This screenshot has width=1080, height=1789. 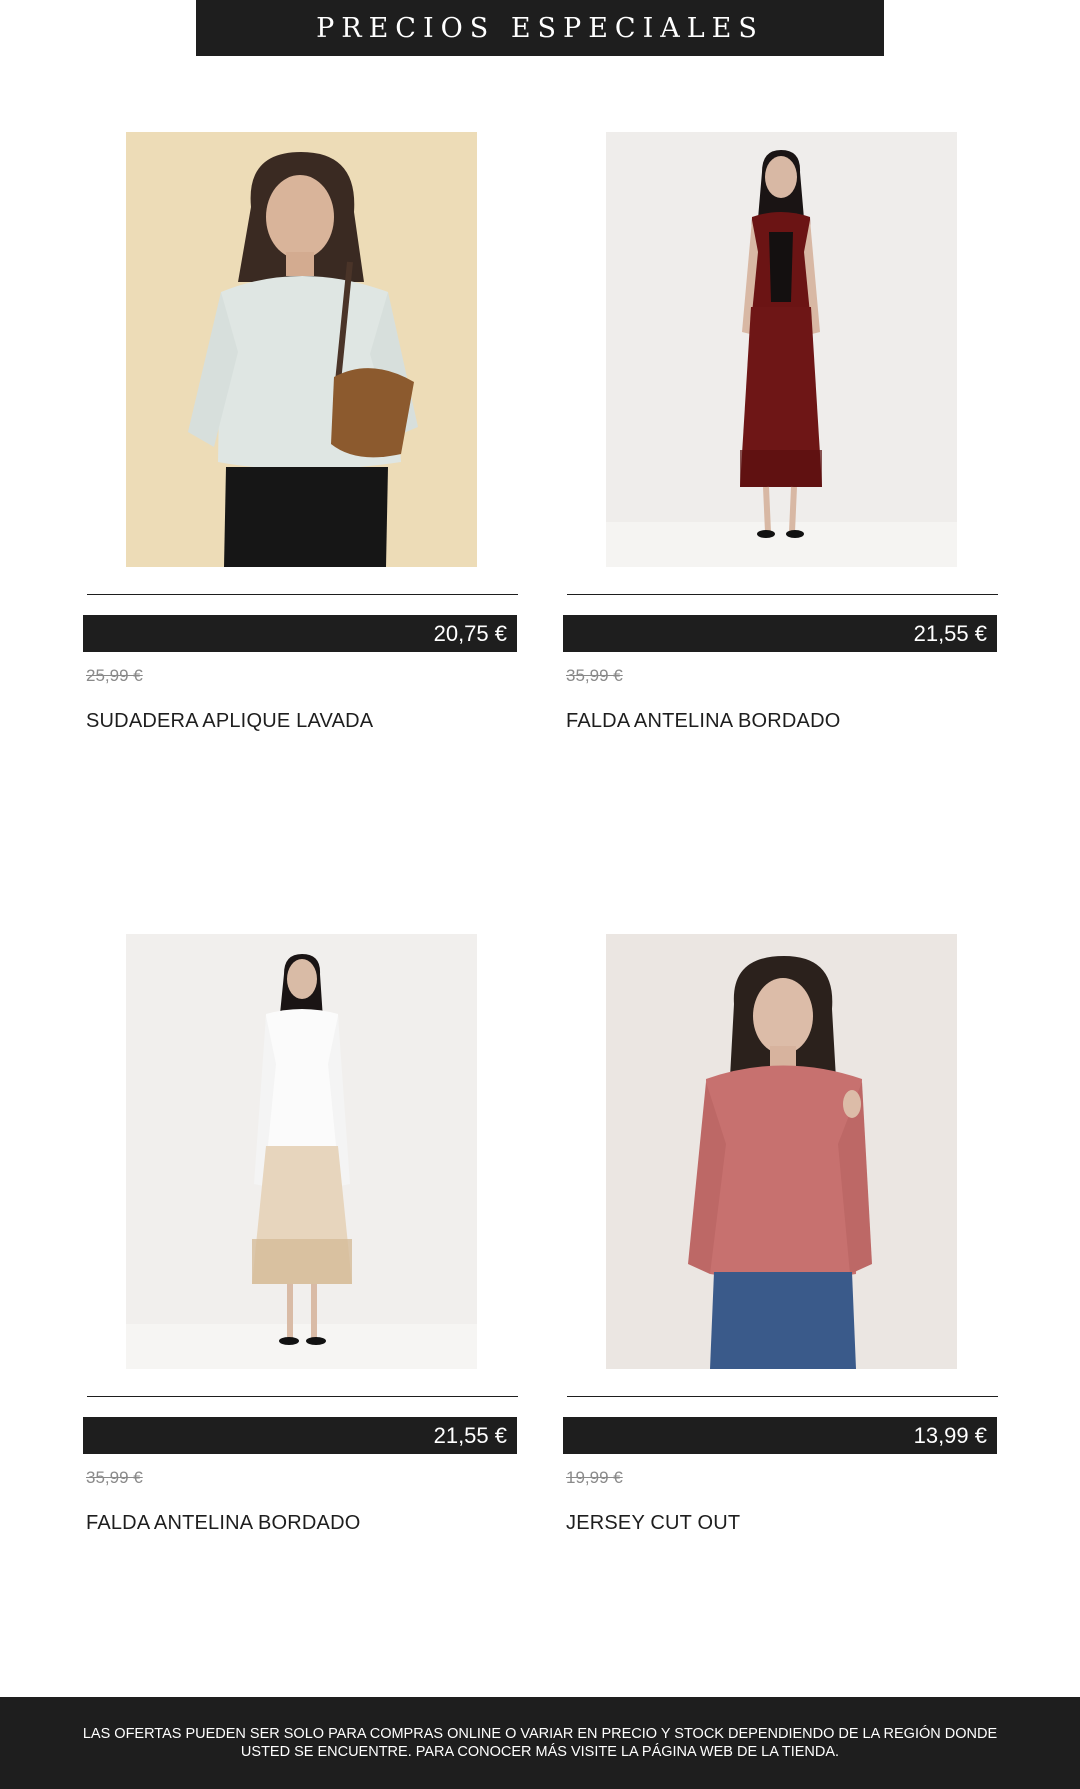 I want to click on sale-price-bar: 13,99 €, so click(x=780, y=1435).